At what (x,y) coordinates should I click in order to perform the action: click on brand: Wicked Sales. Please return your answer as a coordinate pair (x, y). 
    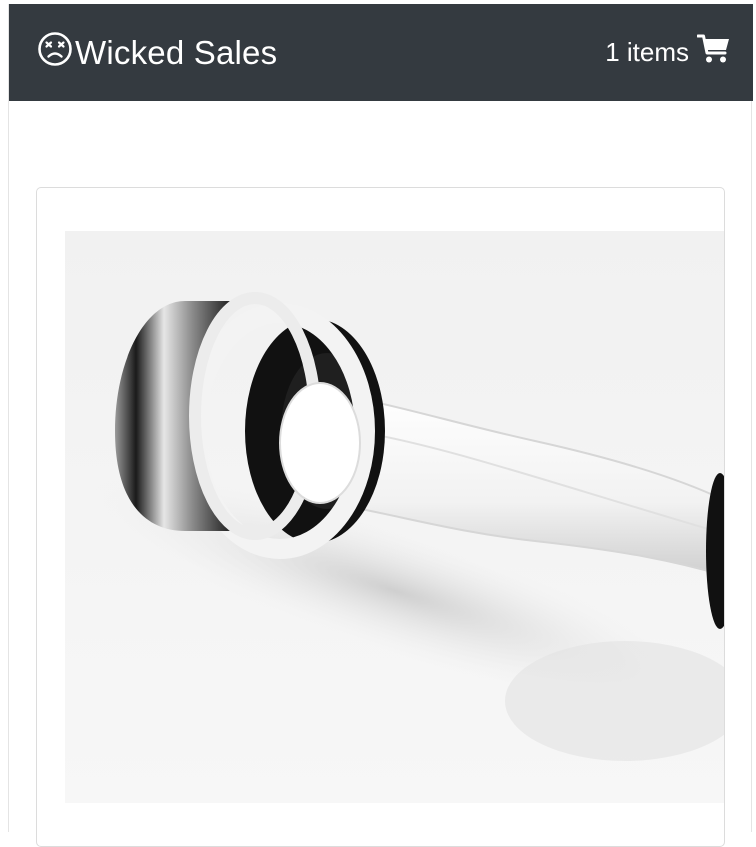
    Looking at the image, I should click on (157, 53).